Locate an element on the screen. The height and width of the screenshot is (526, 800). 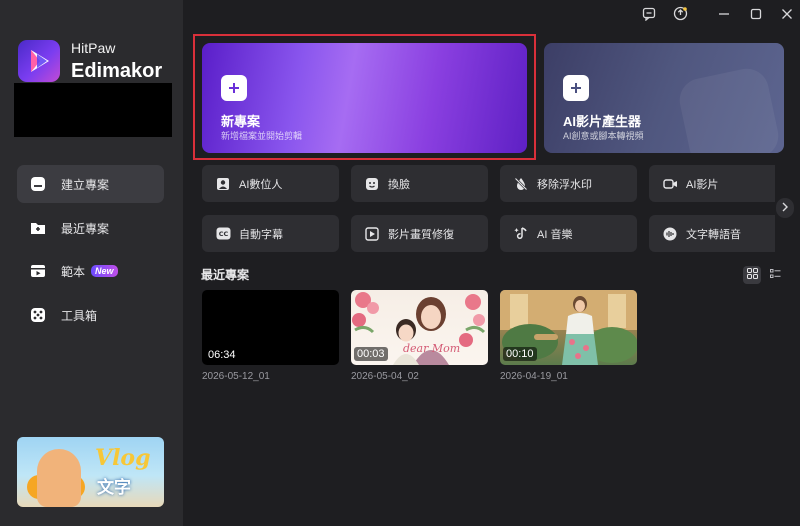
new-badge: New is located at coordinates (104, 271).